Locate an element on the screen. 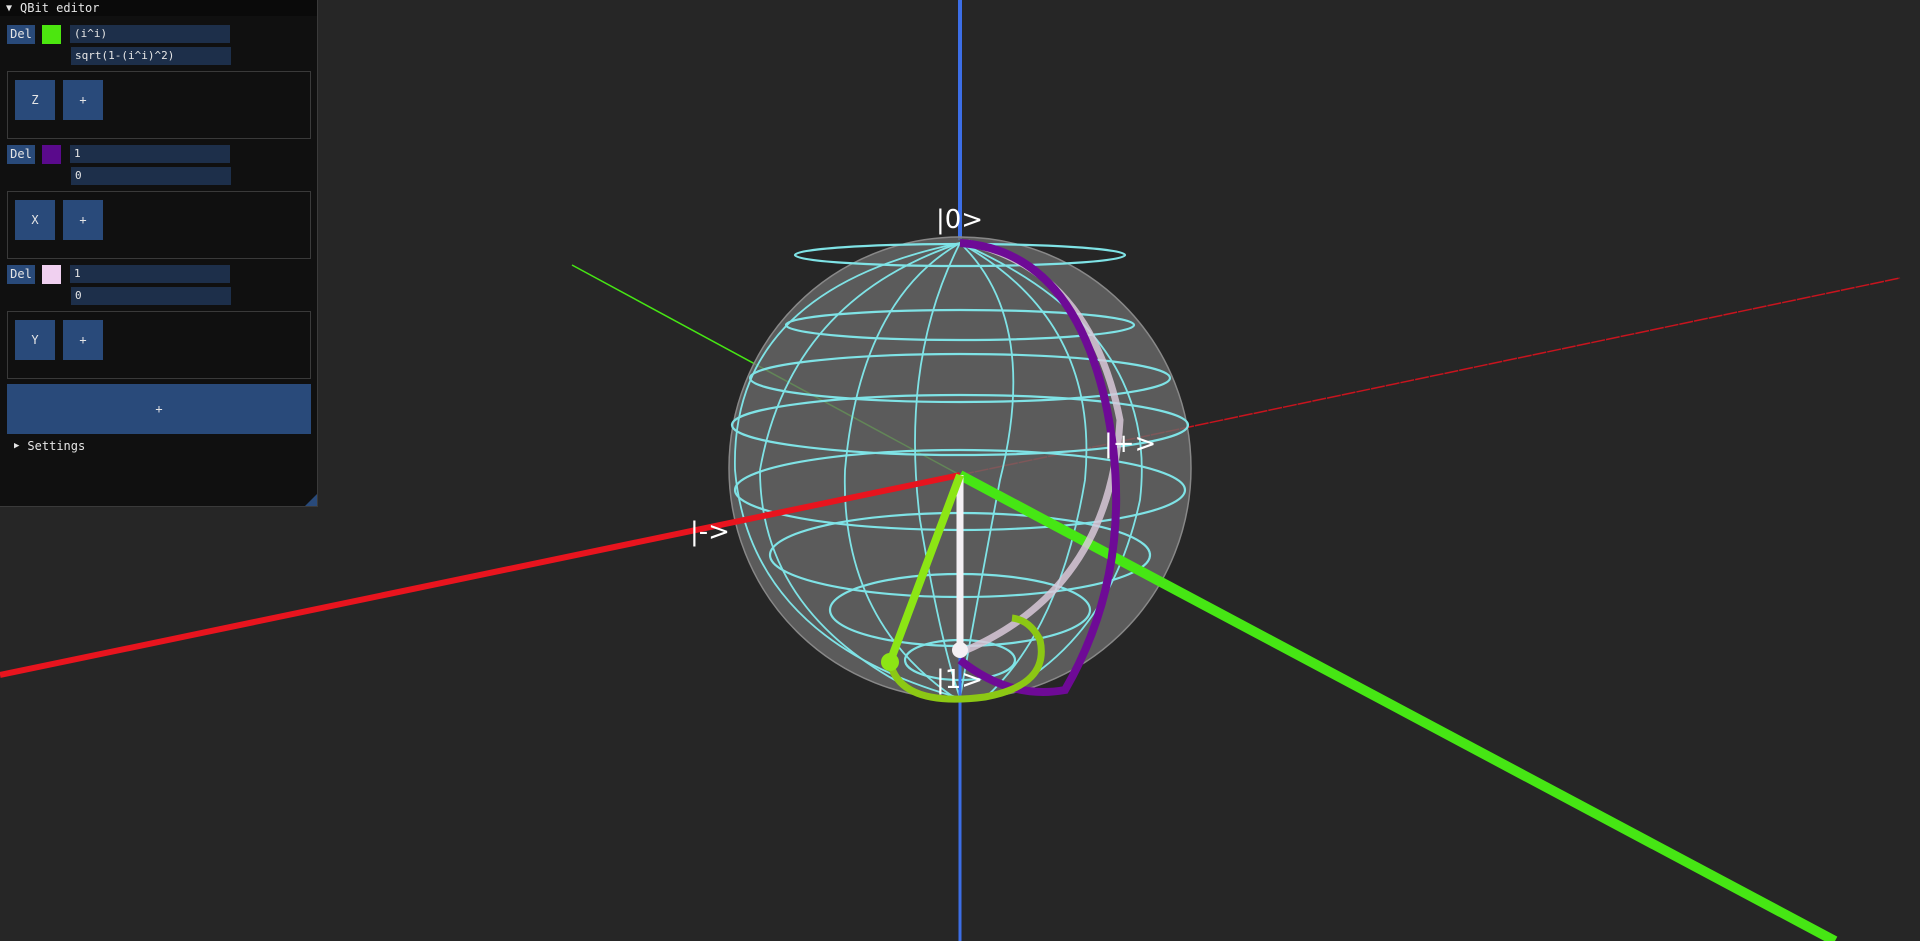 This screenshot has width=1920, height=941. resize-grip-handle is located at coordinates (311, 500).